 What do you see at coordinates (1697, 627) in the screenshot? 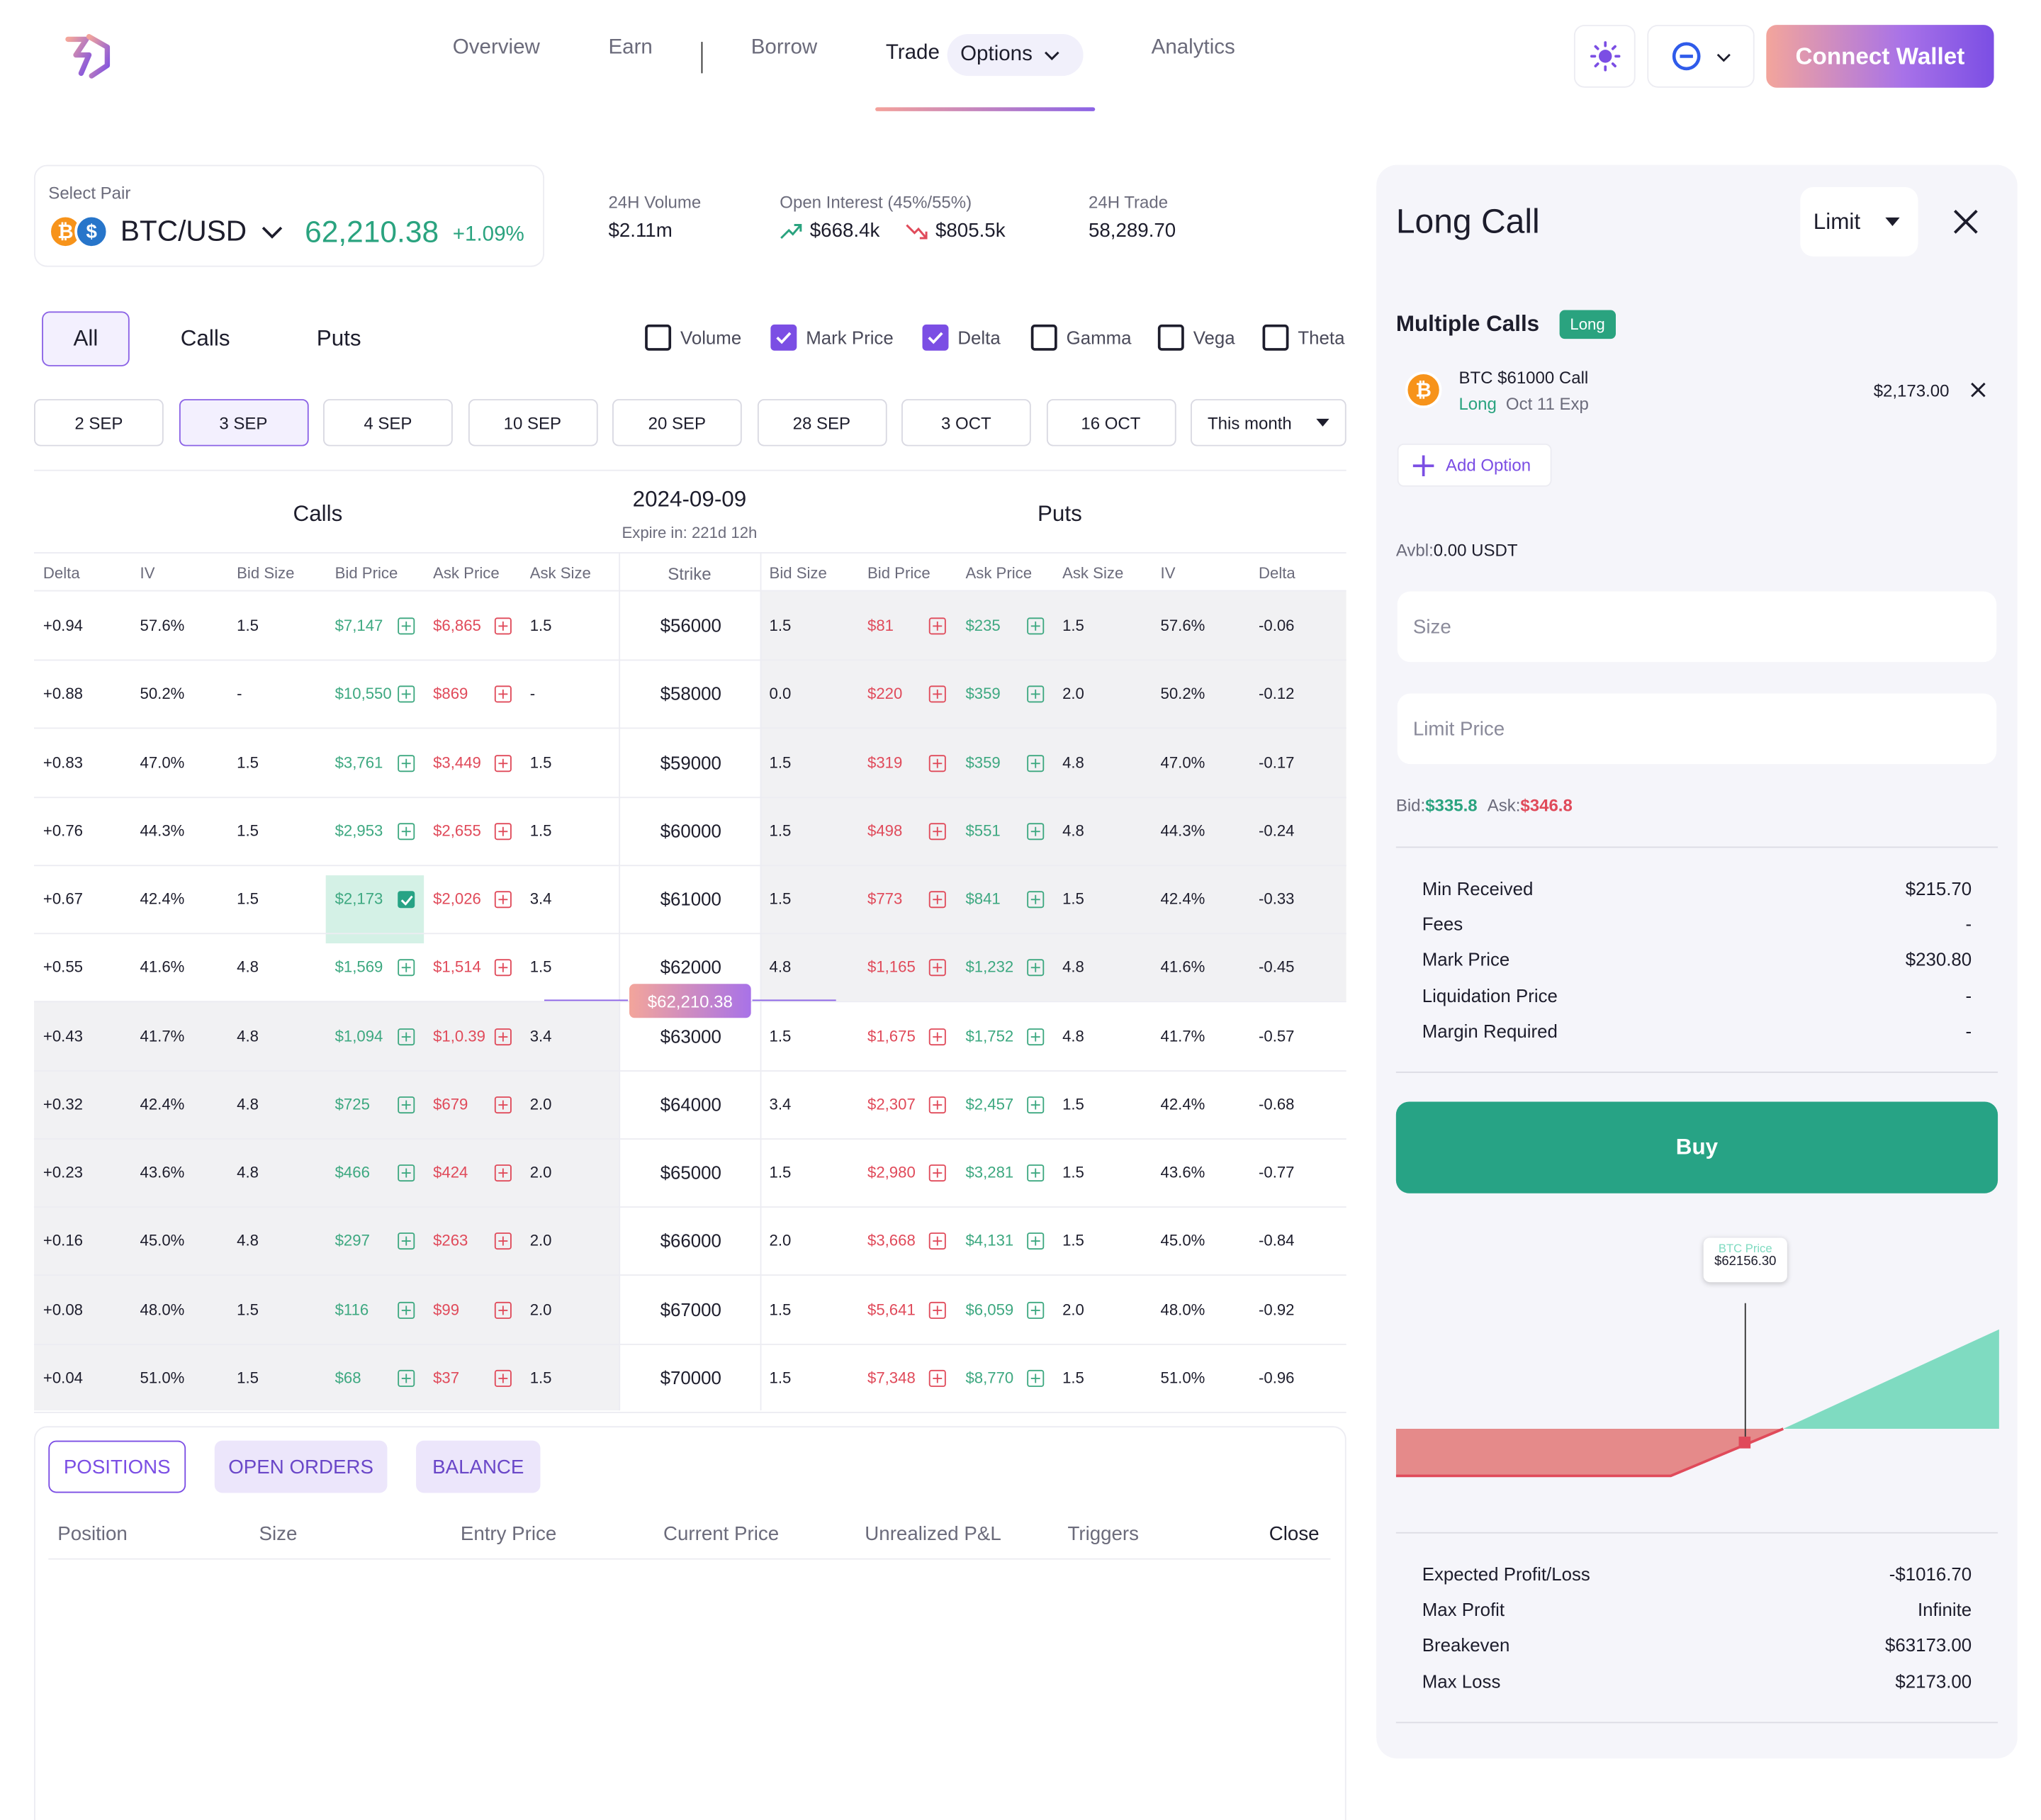
I see `size-input: Size` at bounding box center [1697, 627].